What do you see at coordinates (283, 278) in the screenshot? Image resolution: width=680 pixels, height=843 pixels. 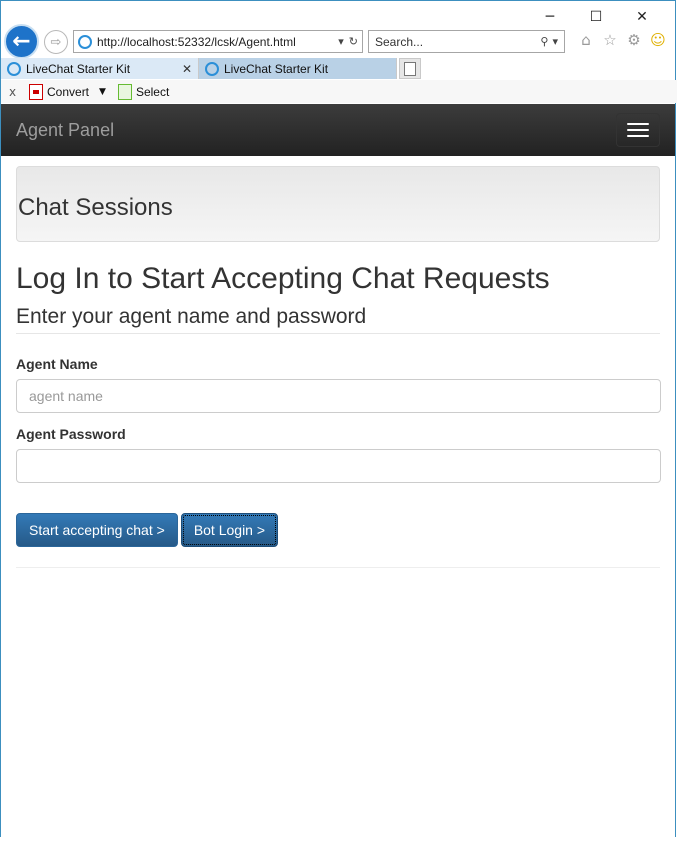 I see `page-title: Log In to Start Accepting Chat Requests` at bounding box center [283, 278].